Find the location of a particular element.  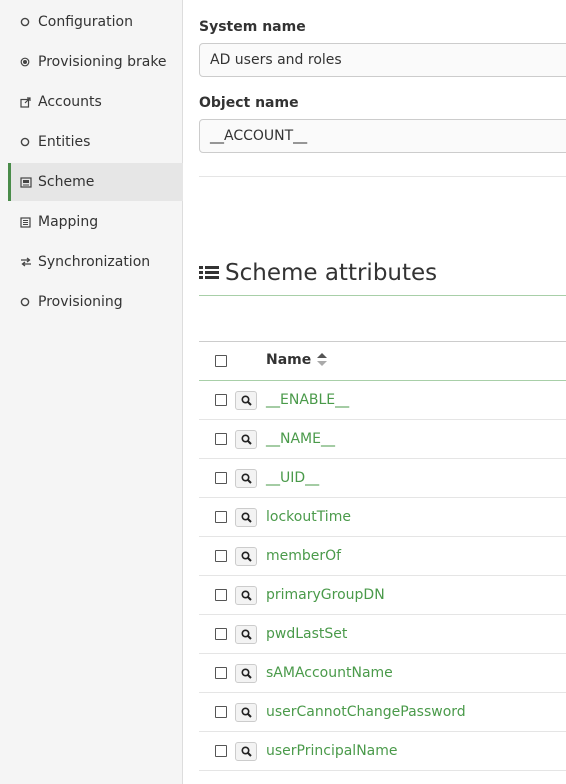

divider is located at coordinates (382, 176).